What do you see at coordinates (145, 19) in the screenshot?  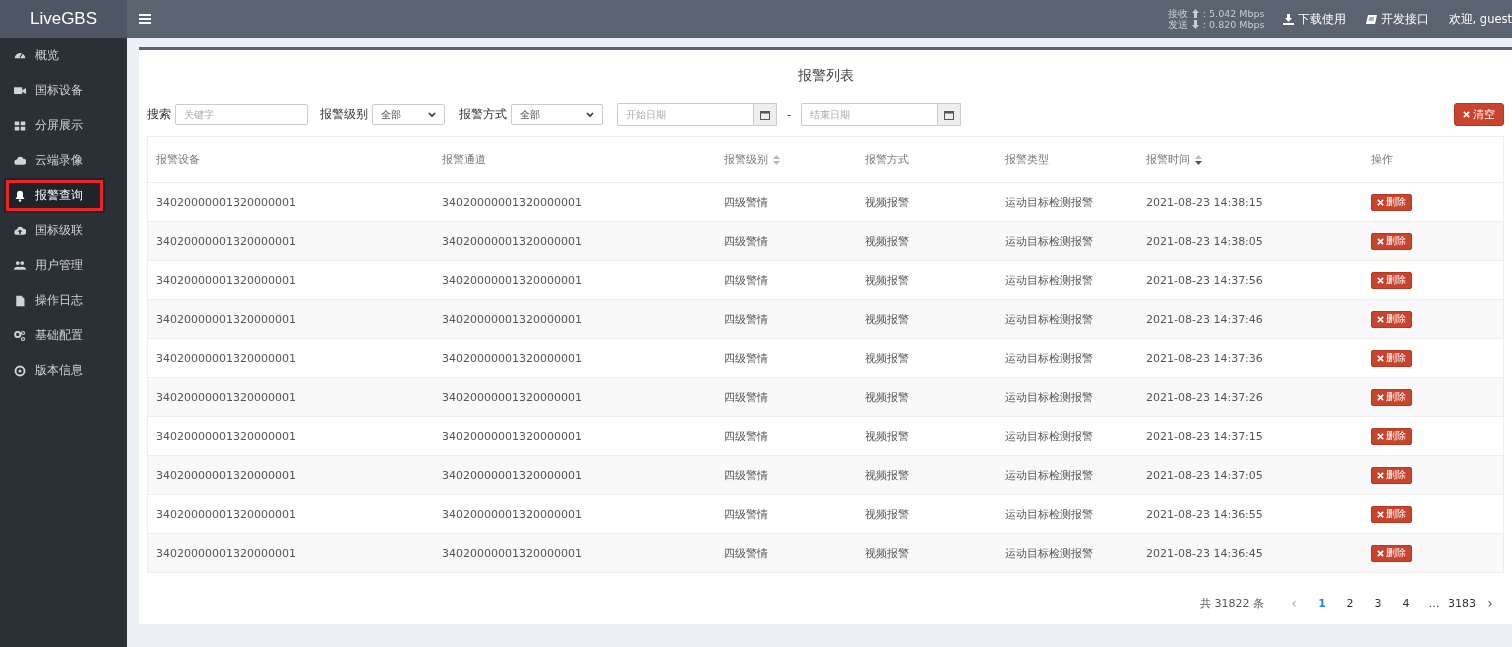 I see `menu-icon` at bounding box center [145, 19].